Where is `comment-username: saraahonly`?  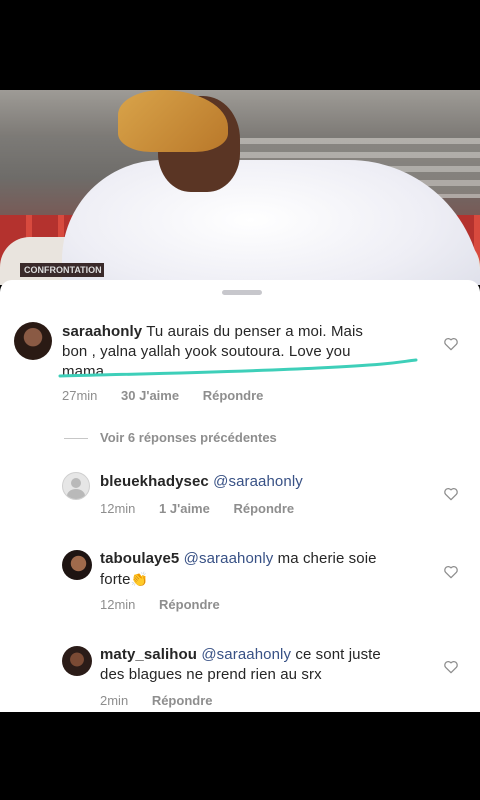
comment-username: saraahonly is located at coordinates (102, 331).